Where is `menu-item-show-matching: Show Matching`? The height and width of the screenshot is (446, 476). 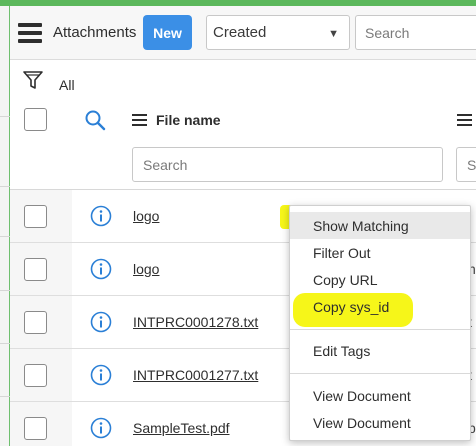
menu-item-show-matching: Show Matching is located at coordinates (380, 225).